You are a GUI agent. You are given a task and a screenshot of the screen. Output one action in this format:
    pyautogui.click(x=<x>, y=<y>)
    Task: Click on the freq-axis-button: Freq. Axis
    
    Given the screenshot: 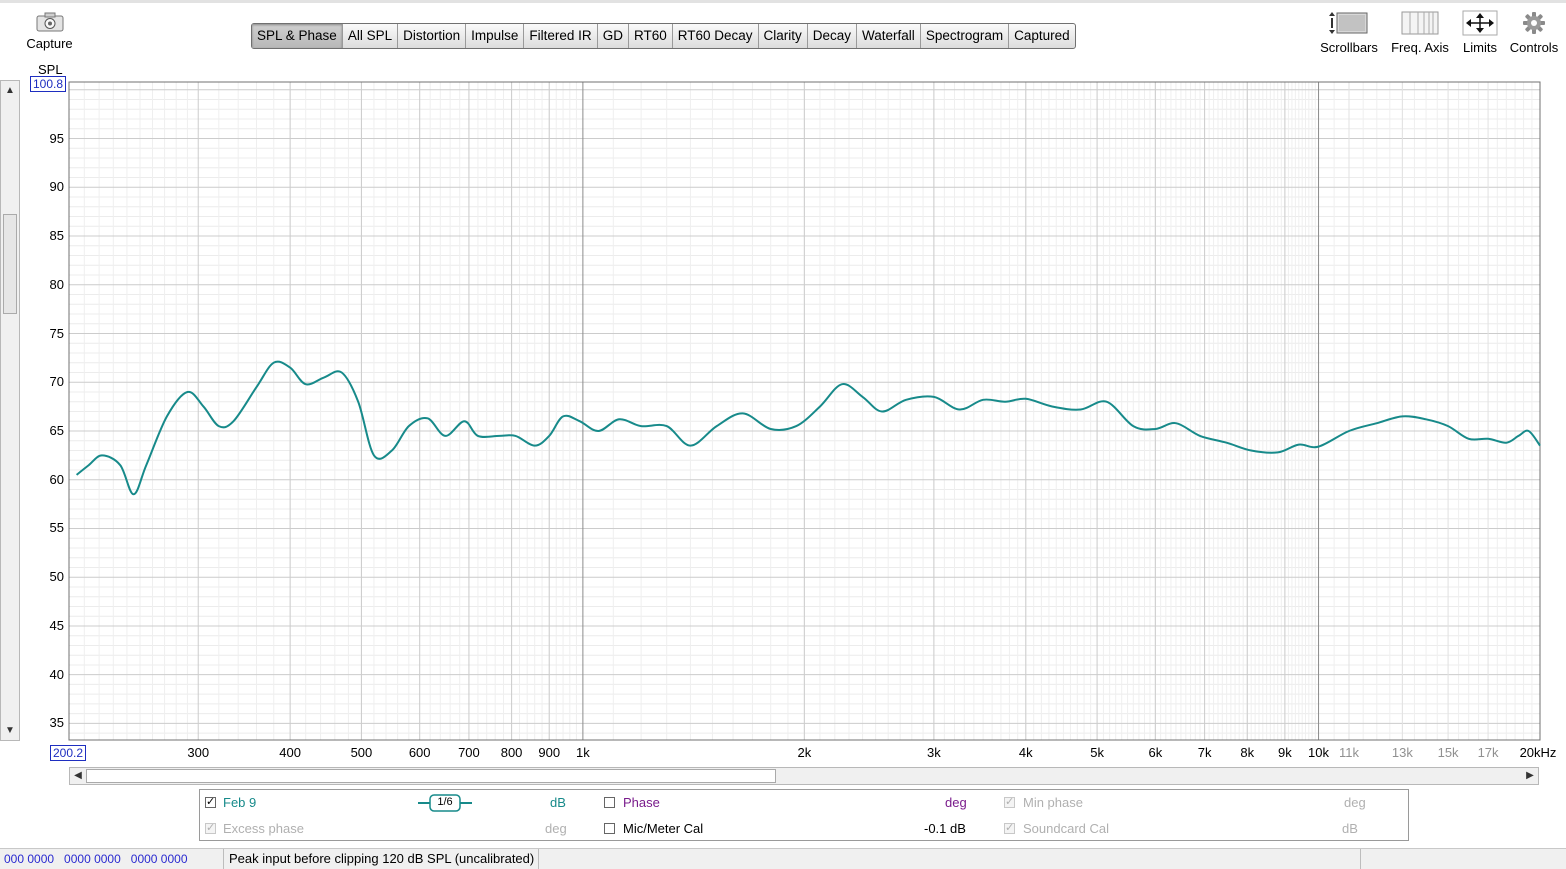 What is the action you would take?
    pyautogui.click(x=1420, y=32)
    